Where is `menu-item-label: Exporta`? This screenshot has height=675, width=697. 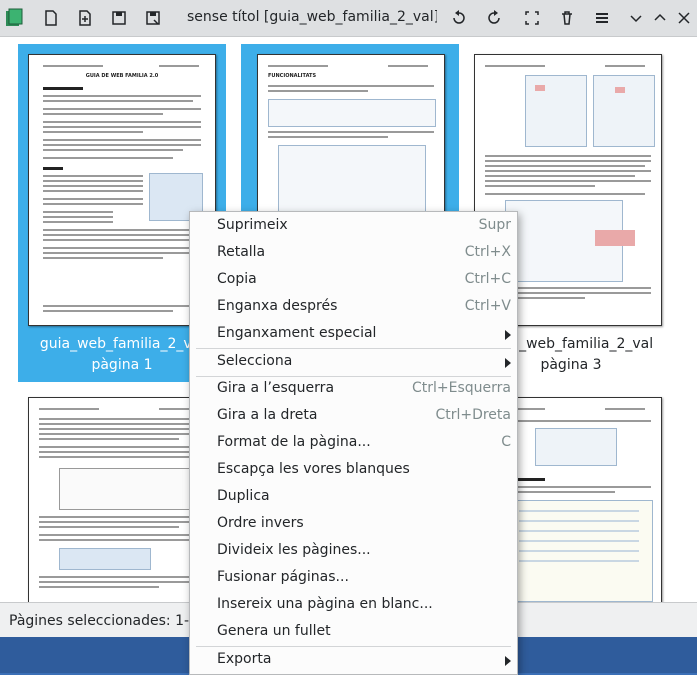 menu-item-label: Exporta is located at coordinates (244, 659).